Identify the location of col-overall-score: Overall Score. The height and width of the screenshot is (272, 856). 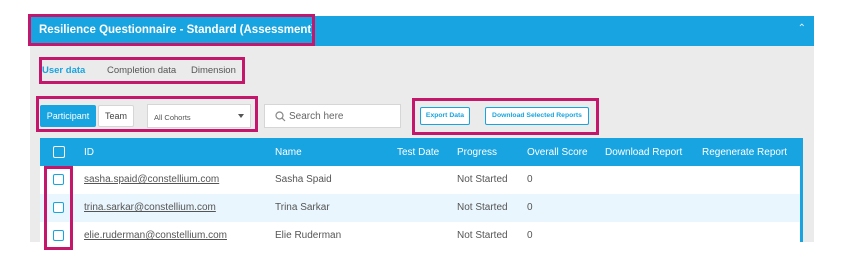
(557, 152).